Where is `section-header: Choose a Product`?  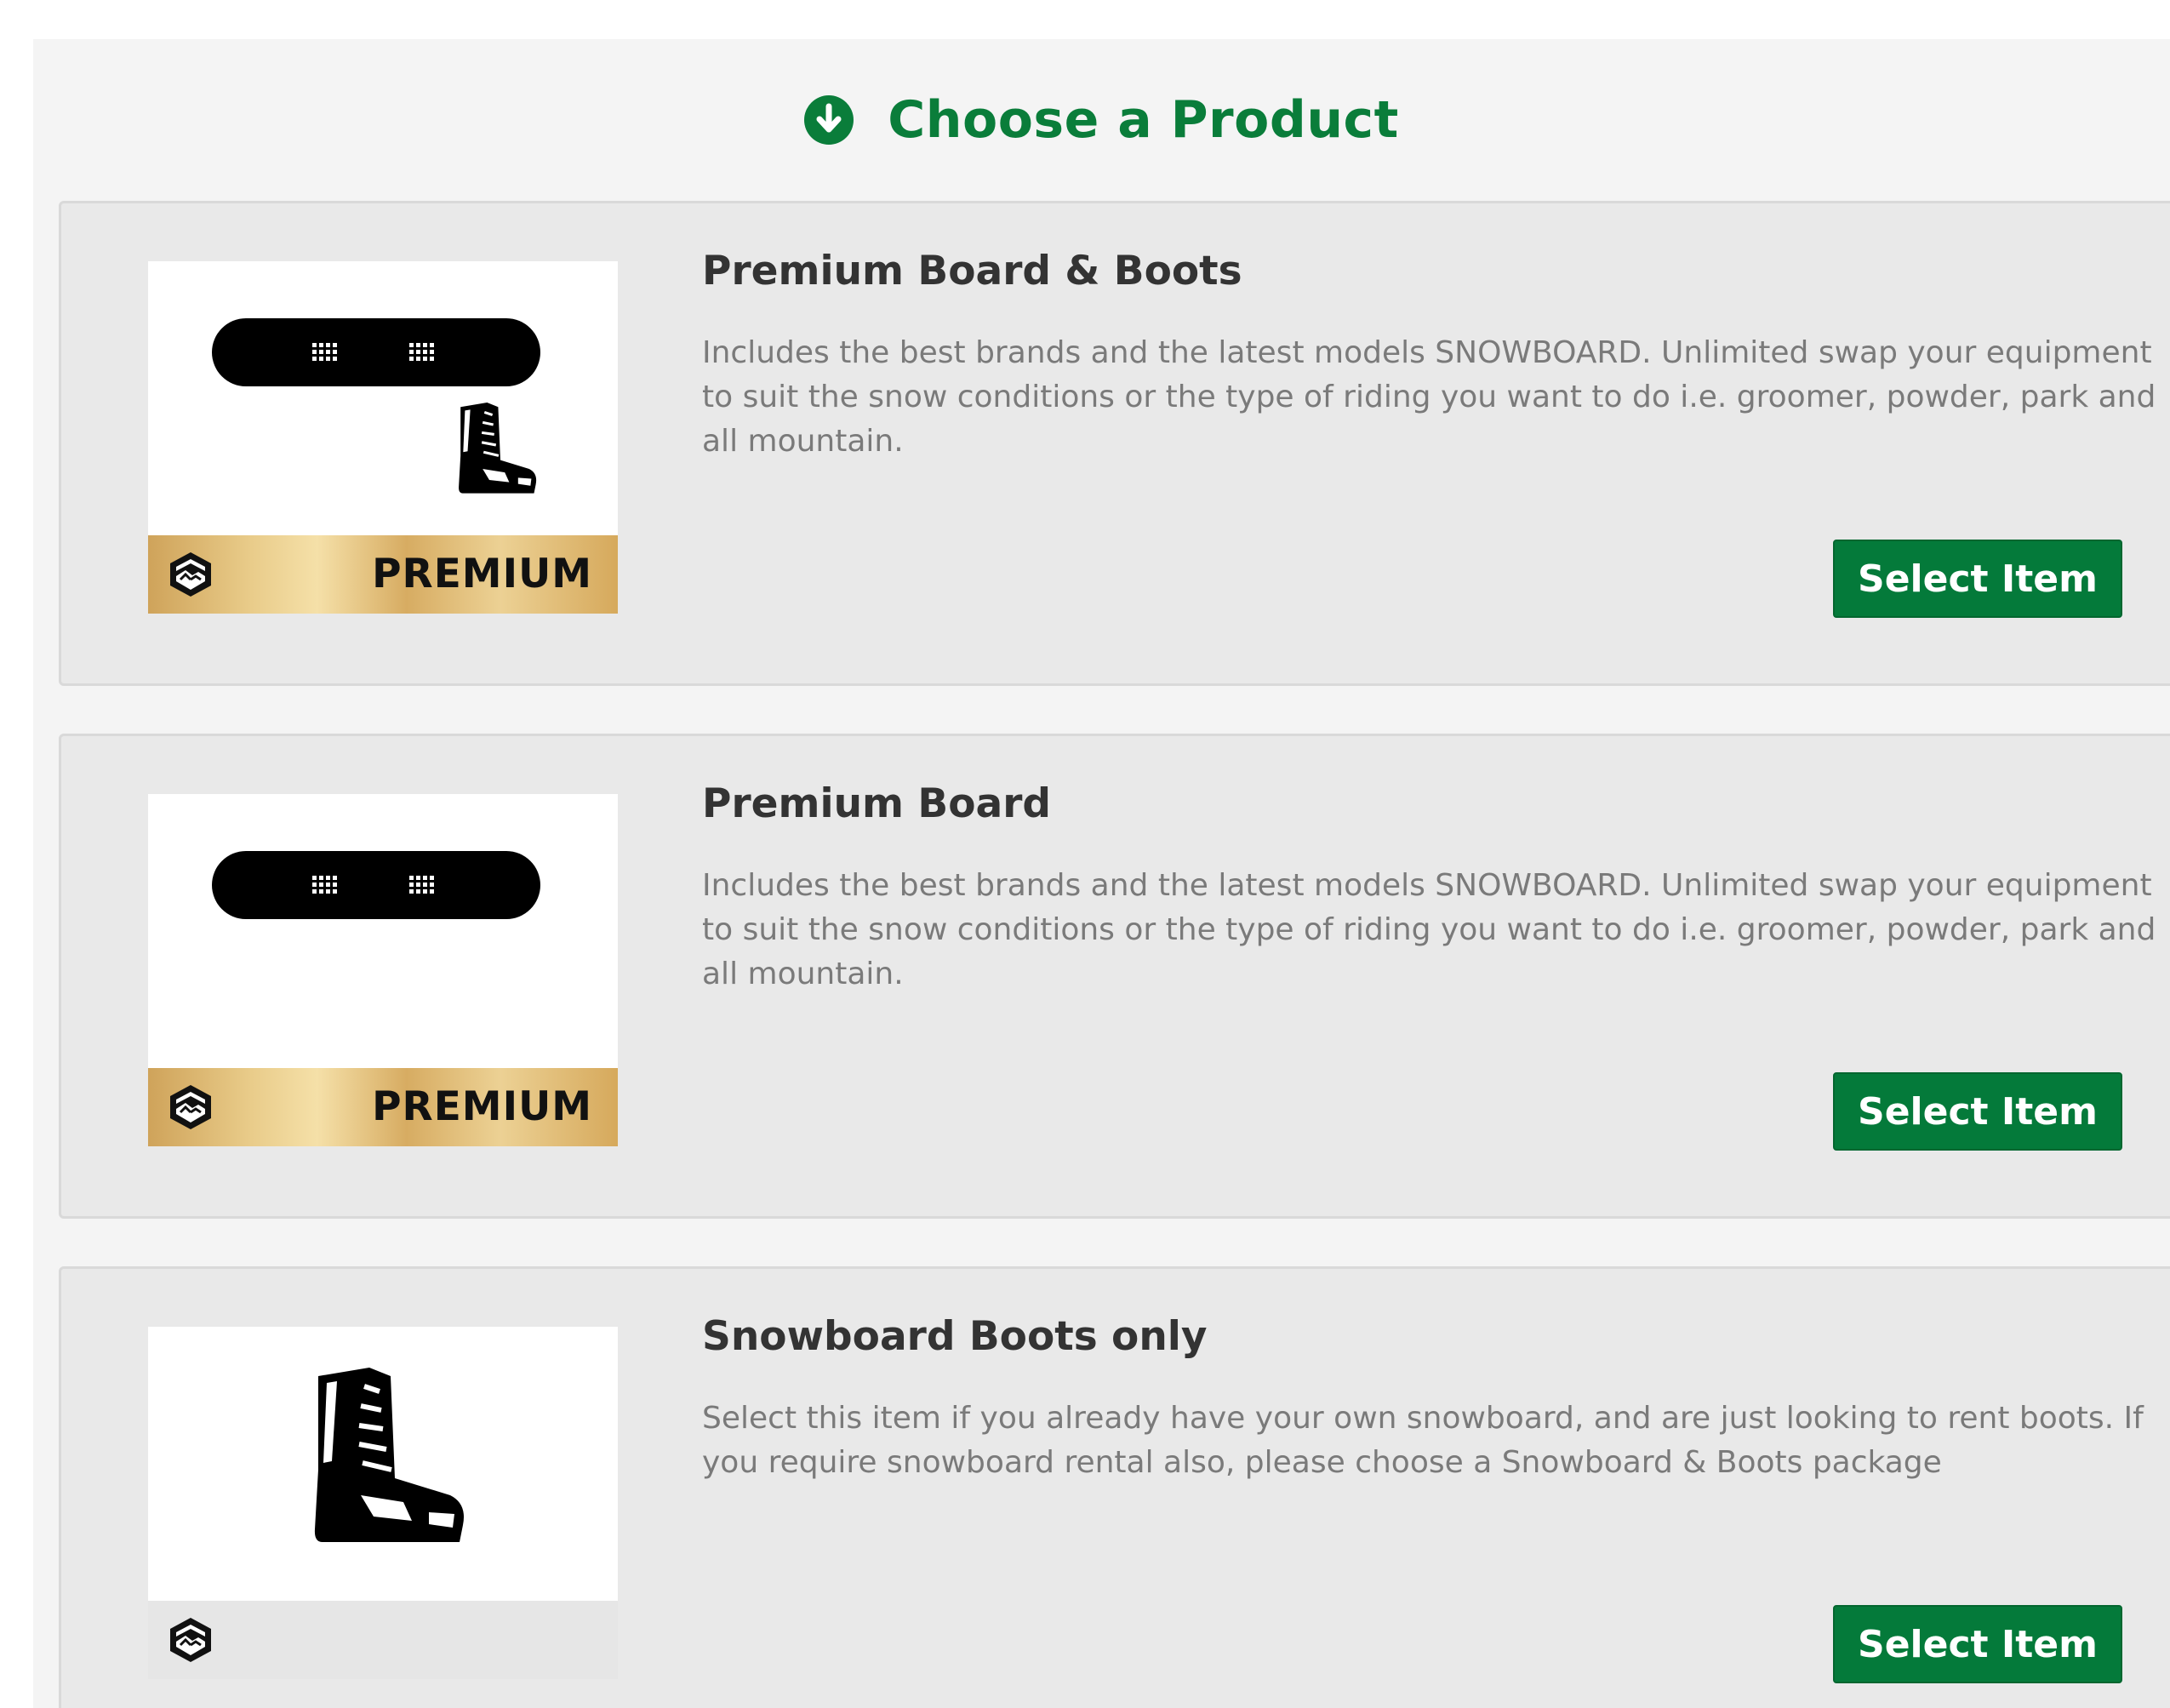
section-header: Choose a Product is located at coordinates (1101, 120).